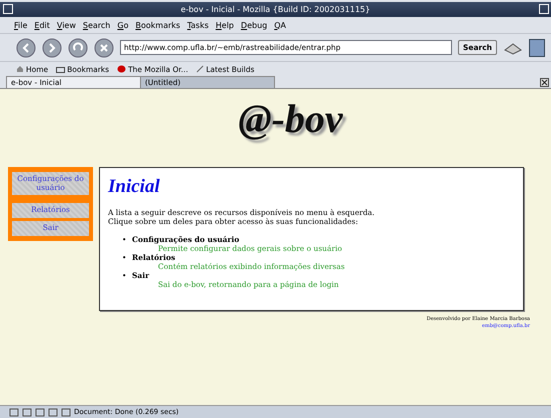 The height and width of the screenshot is (418, 551). I want to click on forward-icon, so click(52, 48).